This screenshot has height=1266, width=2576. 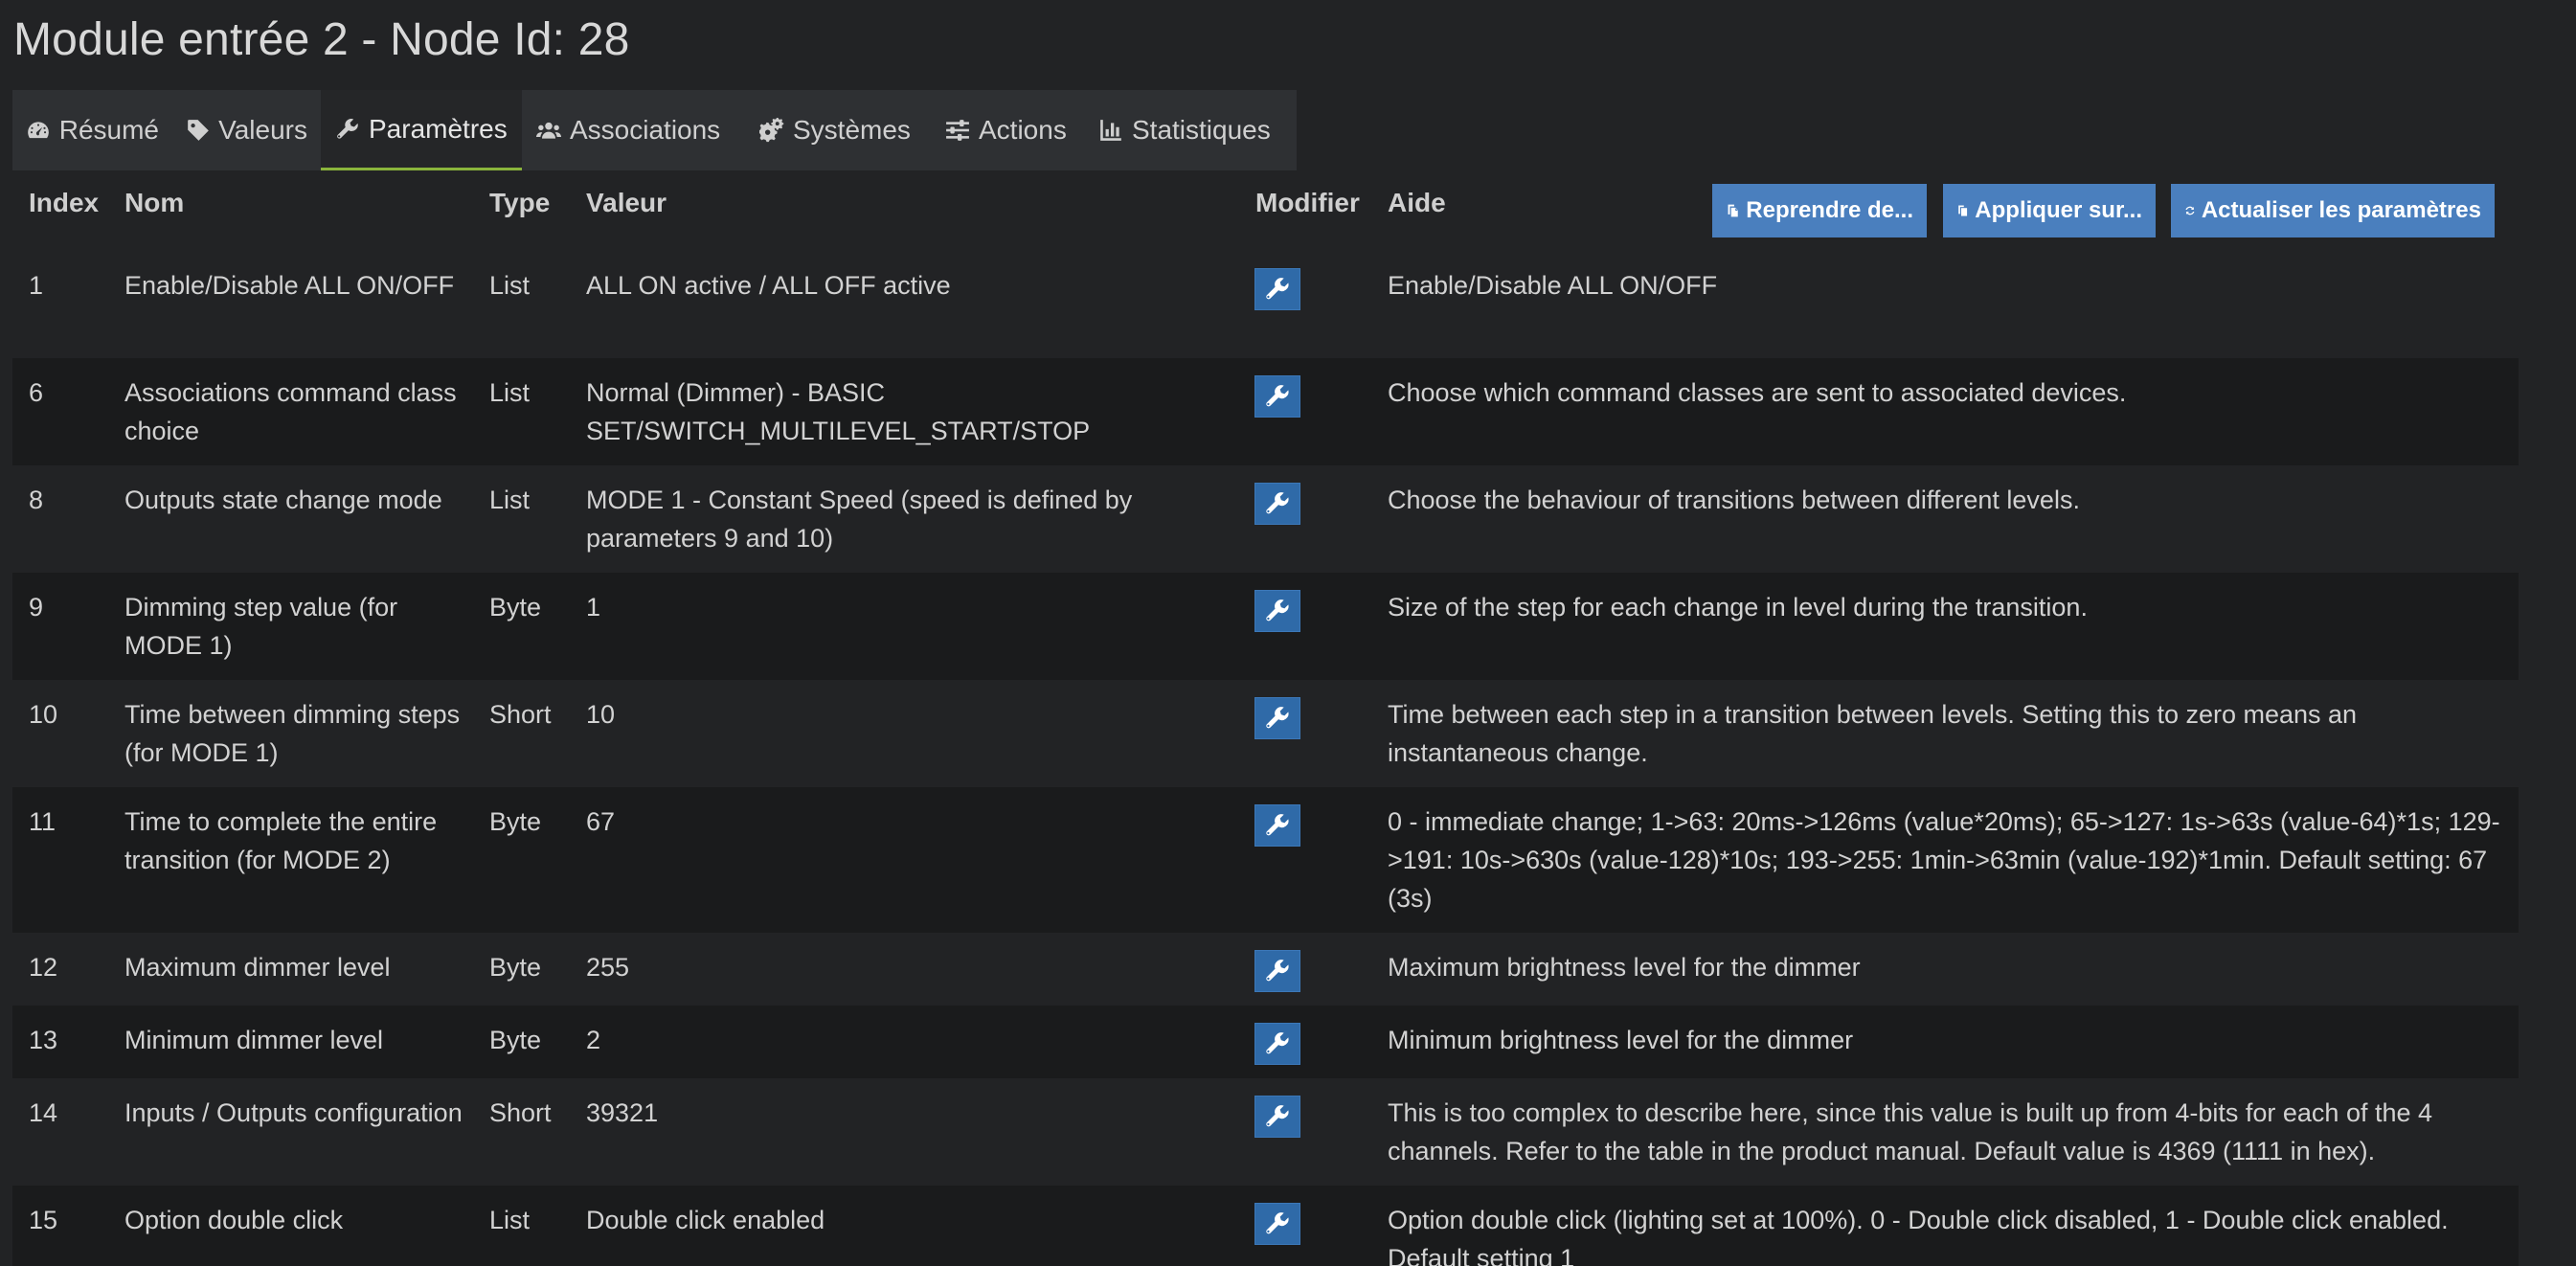 I want to click on row-valeur: 39321, so click(x=622, y=1112).